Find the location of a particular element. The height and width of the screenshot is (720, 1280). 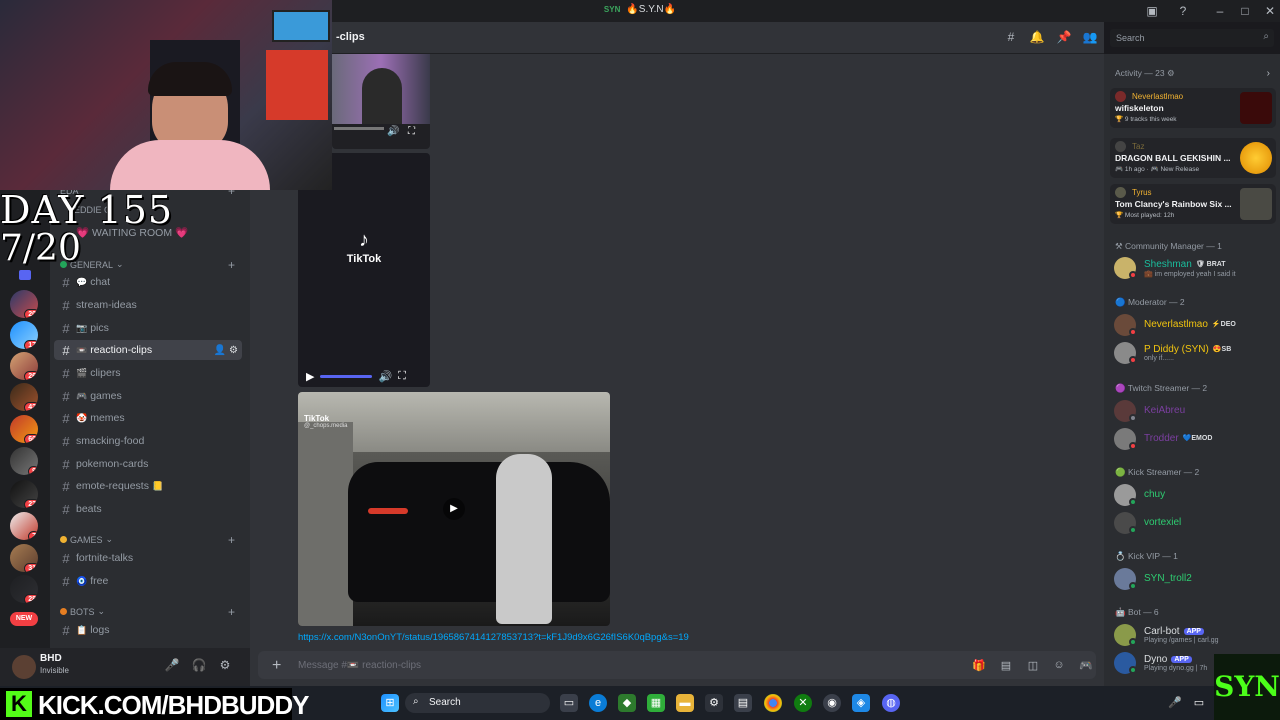

server-icon: 28 is located at coordinates (24, 589).